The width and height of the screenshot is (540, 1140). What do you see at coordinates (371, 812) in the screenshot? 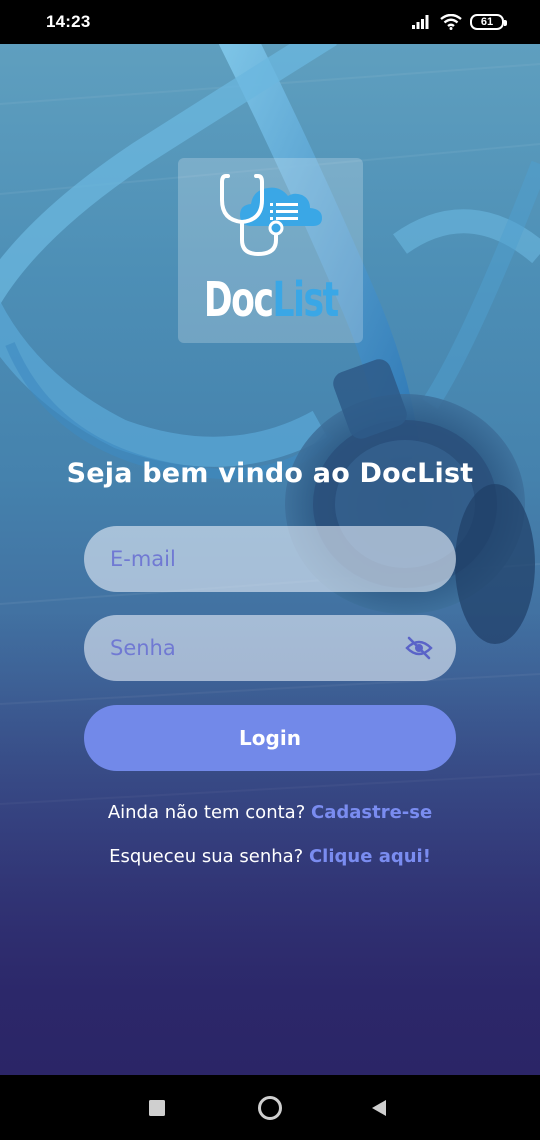
I see `signup-link: Cadastre-se` at bounding box center [371, 812].